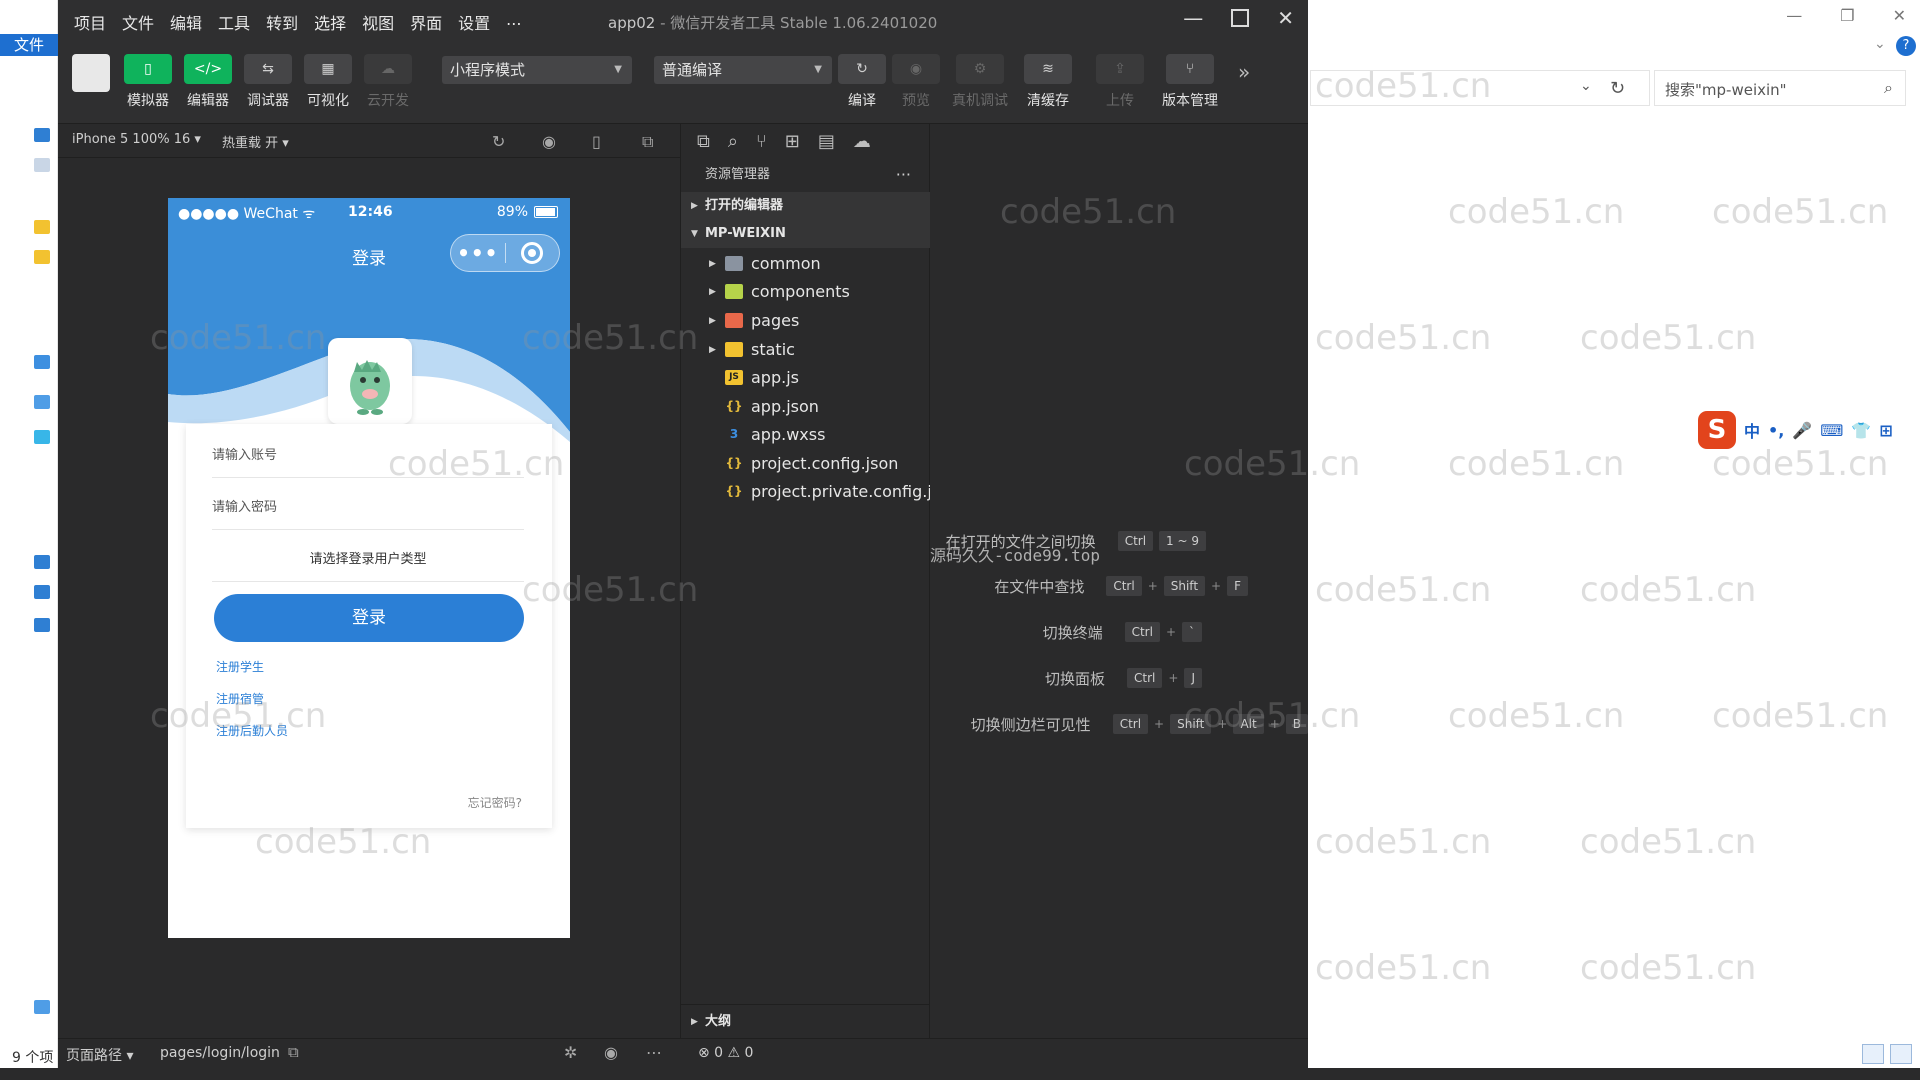 Image resolution: width=1920 pixels, height=1080 pixels. I want to click on compile-select-value: 普通编译, so click(692, 70).